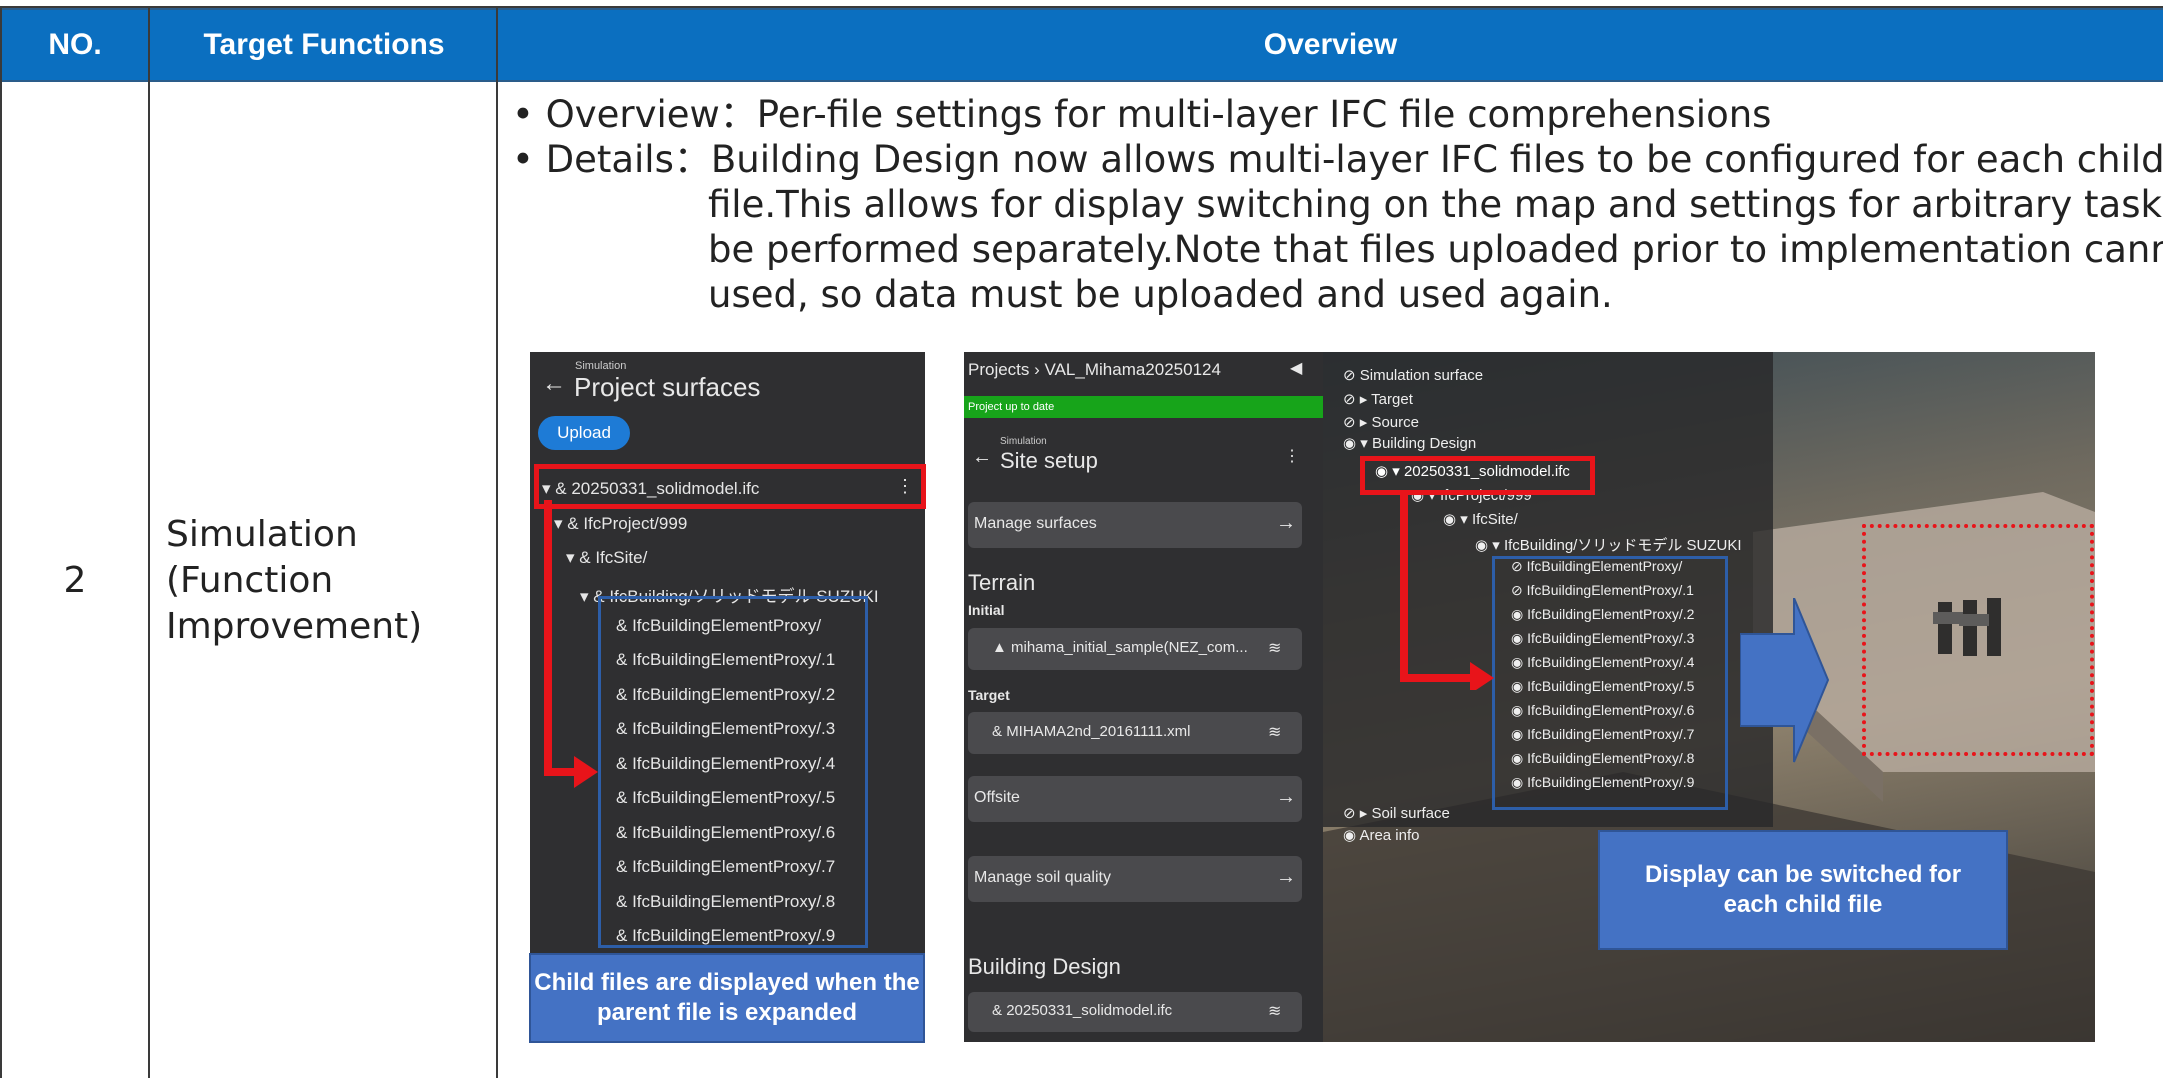 This screenshot has width=2163, height=1078. What do you see at coordinates (1044, 966) in the screenshot?
I see `building-design-heading: Building Design` at bounding box center [1044, 966].